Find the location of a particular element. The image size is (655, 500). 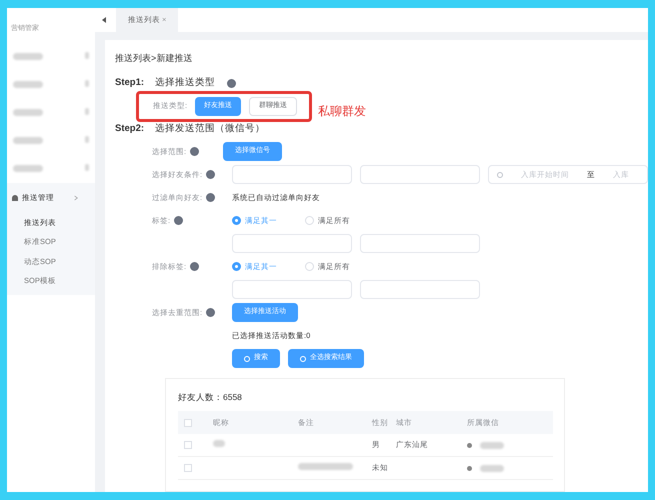

collapse-icon is located at coordinates (104, 20).